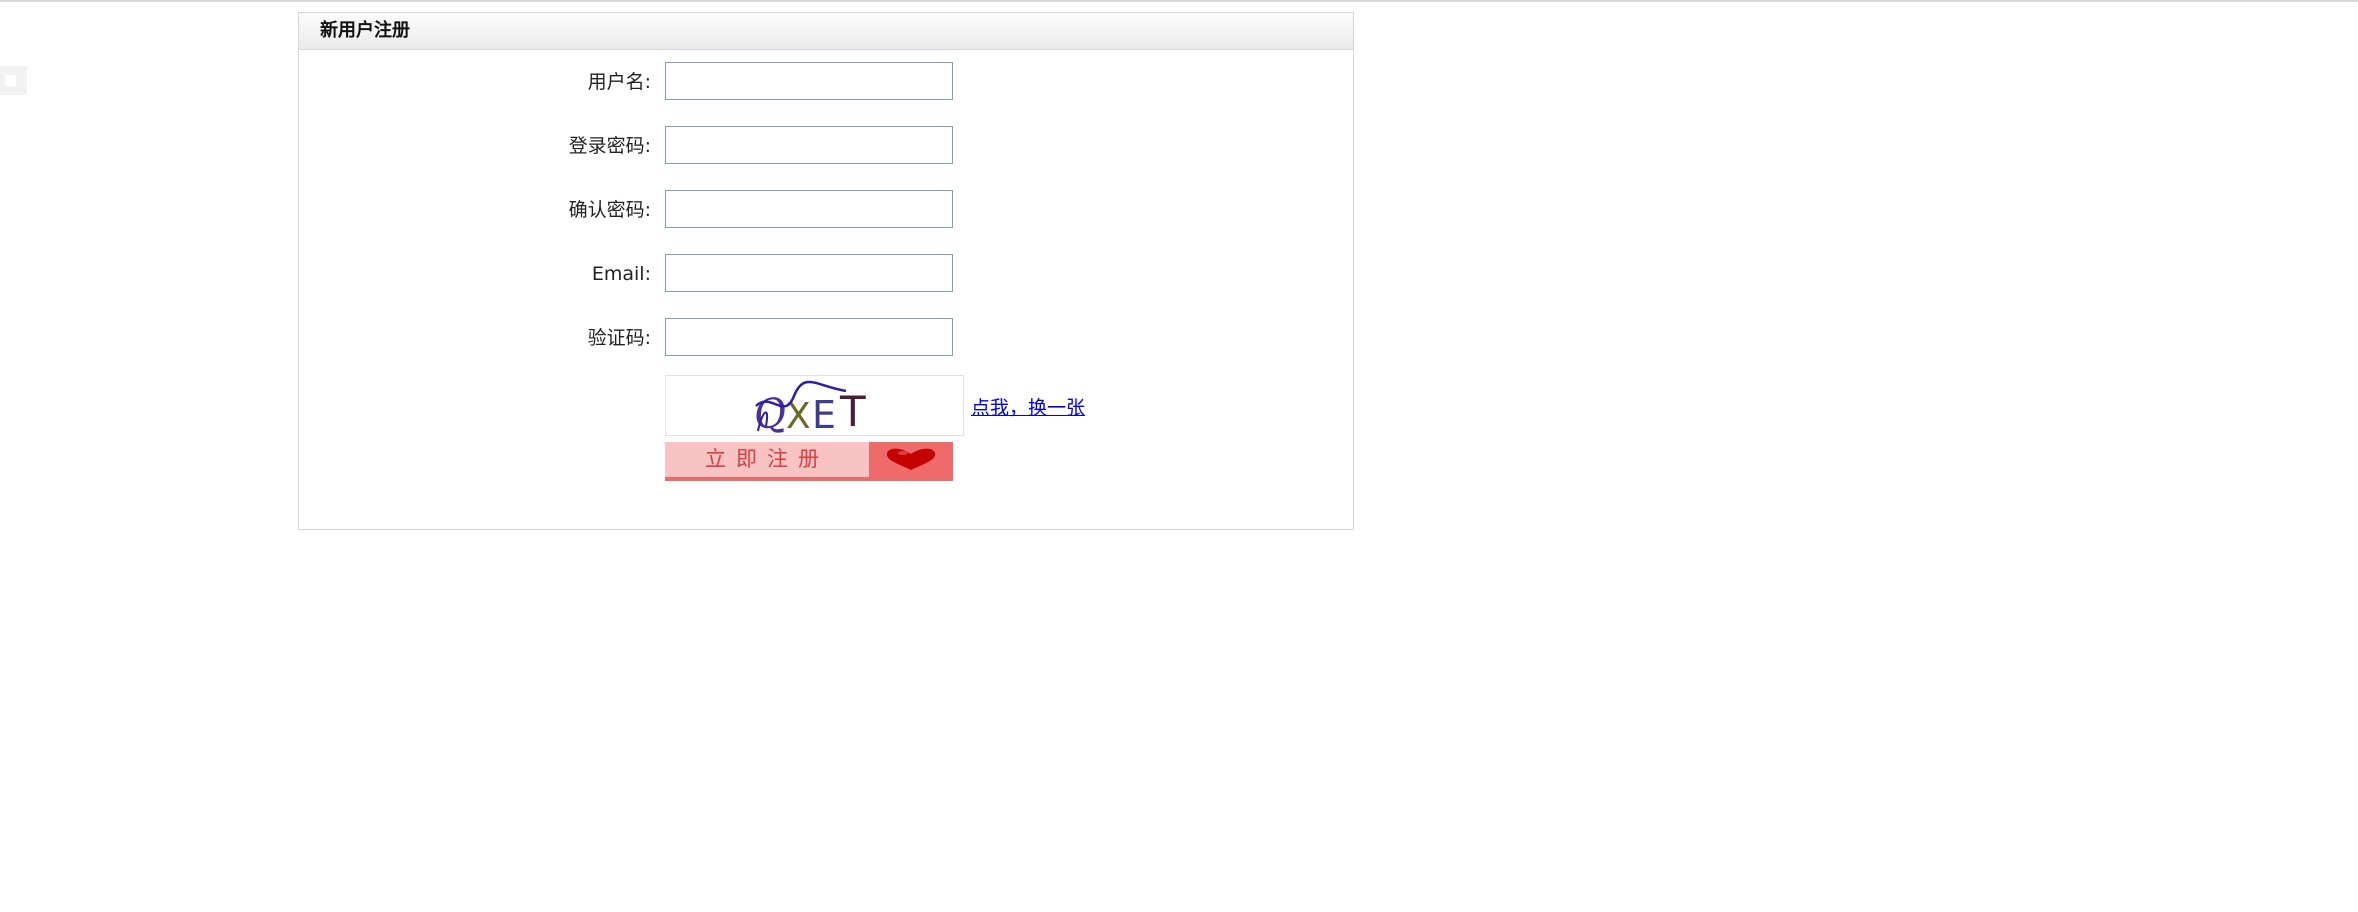  Describe the element at coordinates (826, 31) in the screenshot. I see `panel-title: 新用户注册` at that location.